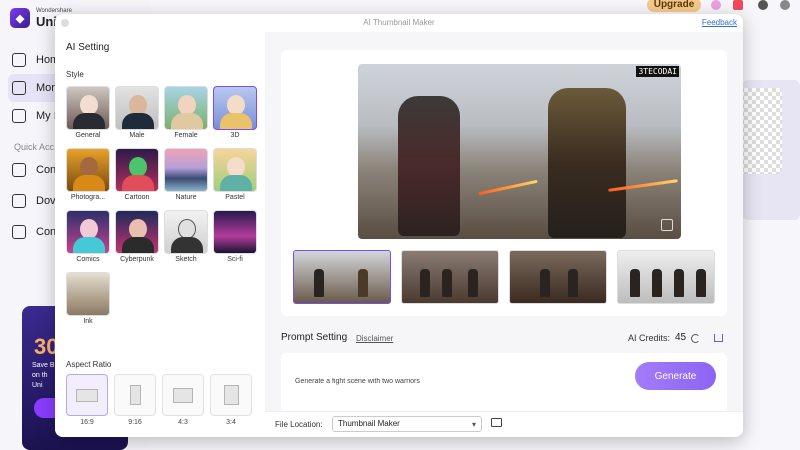  I want to click on scifi-room-icon, so click(235, 232).